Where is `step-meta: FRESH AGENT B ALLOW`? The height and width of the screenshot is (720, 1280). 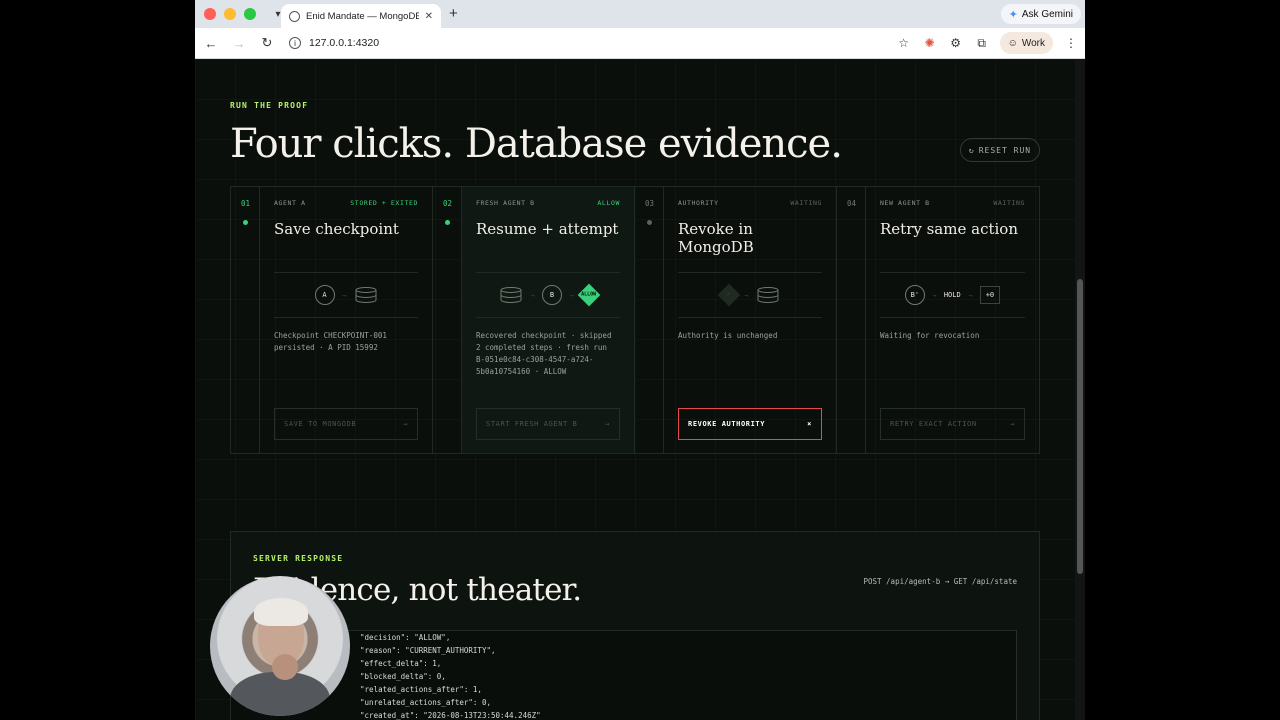
step-meta: FRESH AGENT B ALLOW is located at coordinates (548, 203).